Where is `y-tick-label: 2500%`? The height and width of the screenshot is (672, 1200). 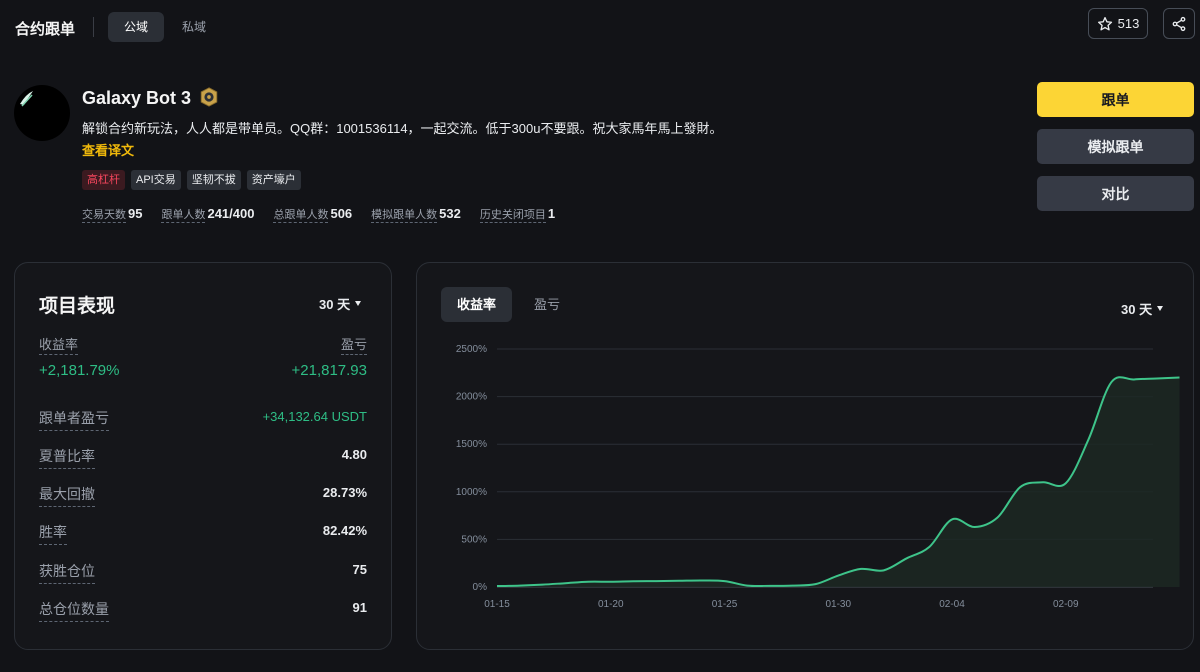
y-tick-label: 2500% is located at coordinates (471, 349).